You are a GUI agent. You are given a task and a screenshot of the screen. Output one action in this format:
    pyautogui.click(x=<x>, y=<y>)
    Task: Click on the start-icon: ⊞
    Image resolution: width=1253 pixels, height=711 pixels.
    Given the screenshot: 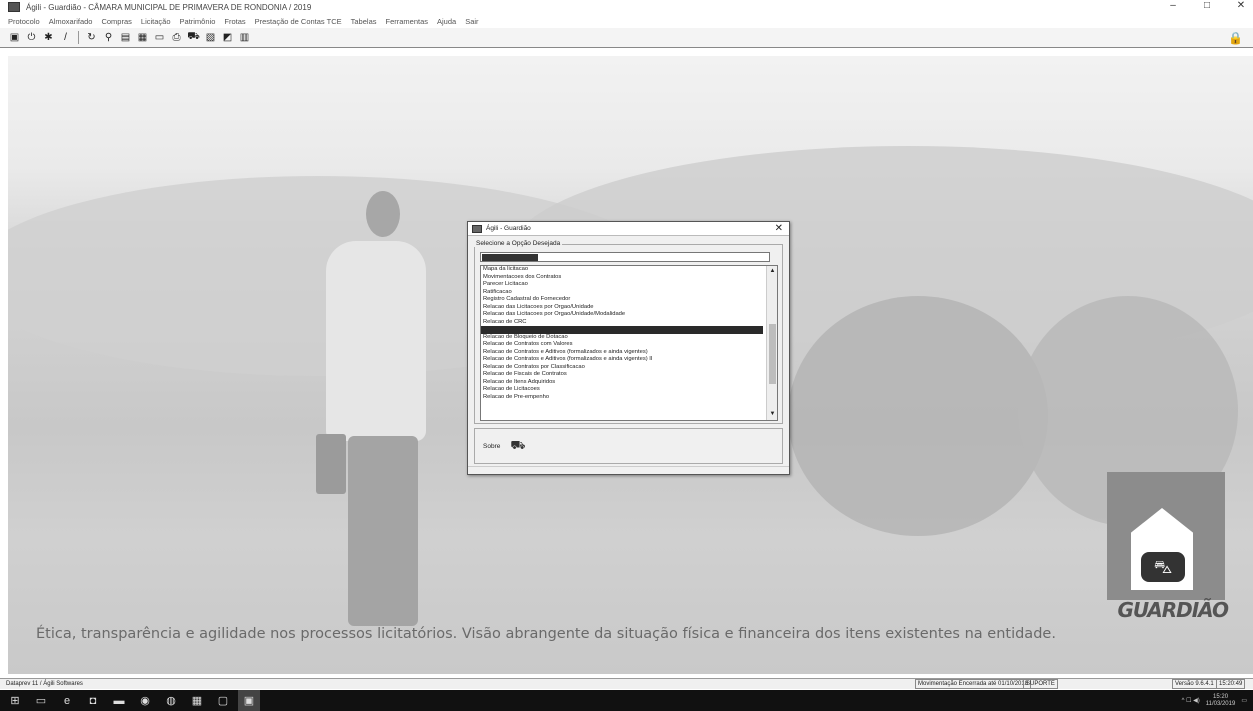 What is the action you would take?
    pyautogui.click(x=15, y=700)
    